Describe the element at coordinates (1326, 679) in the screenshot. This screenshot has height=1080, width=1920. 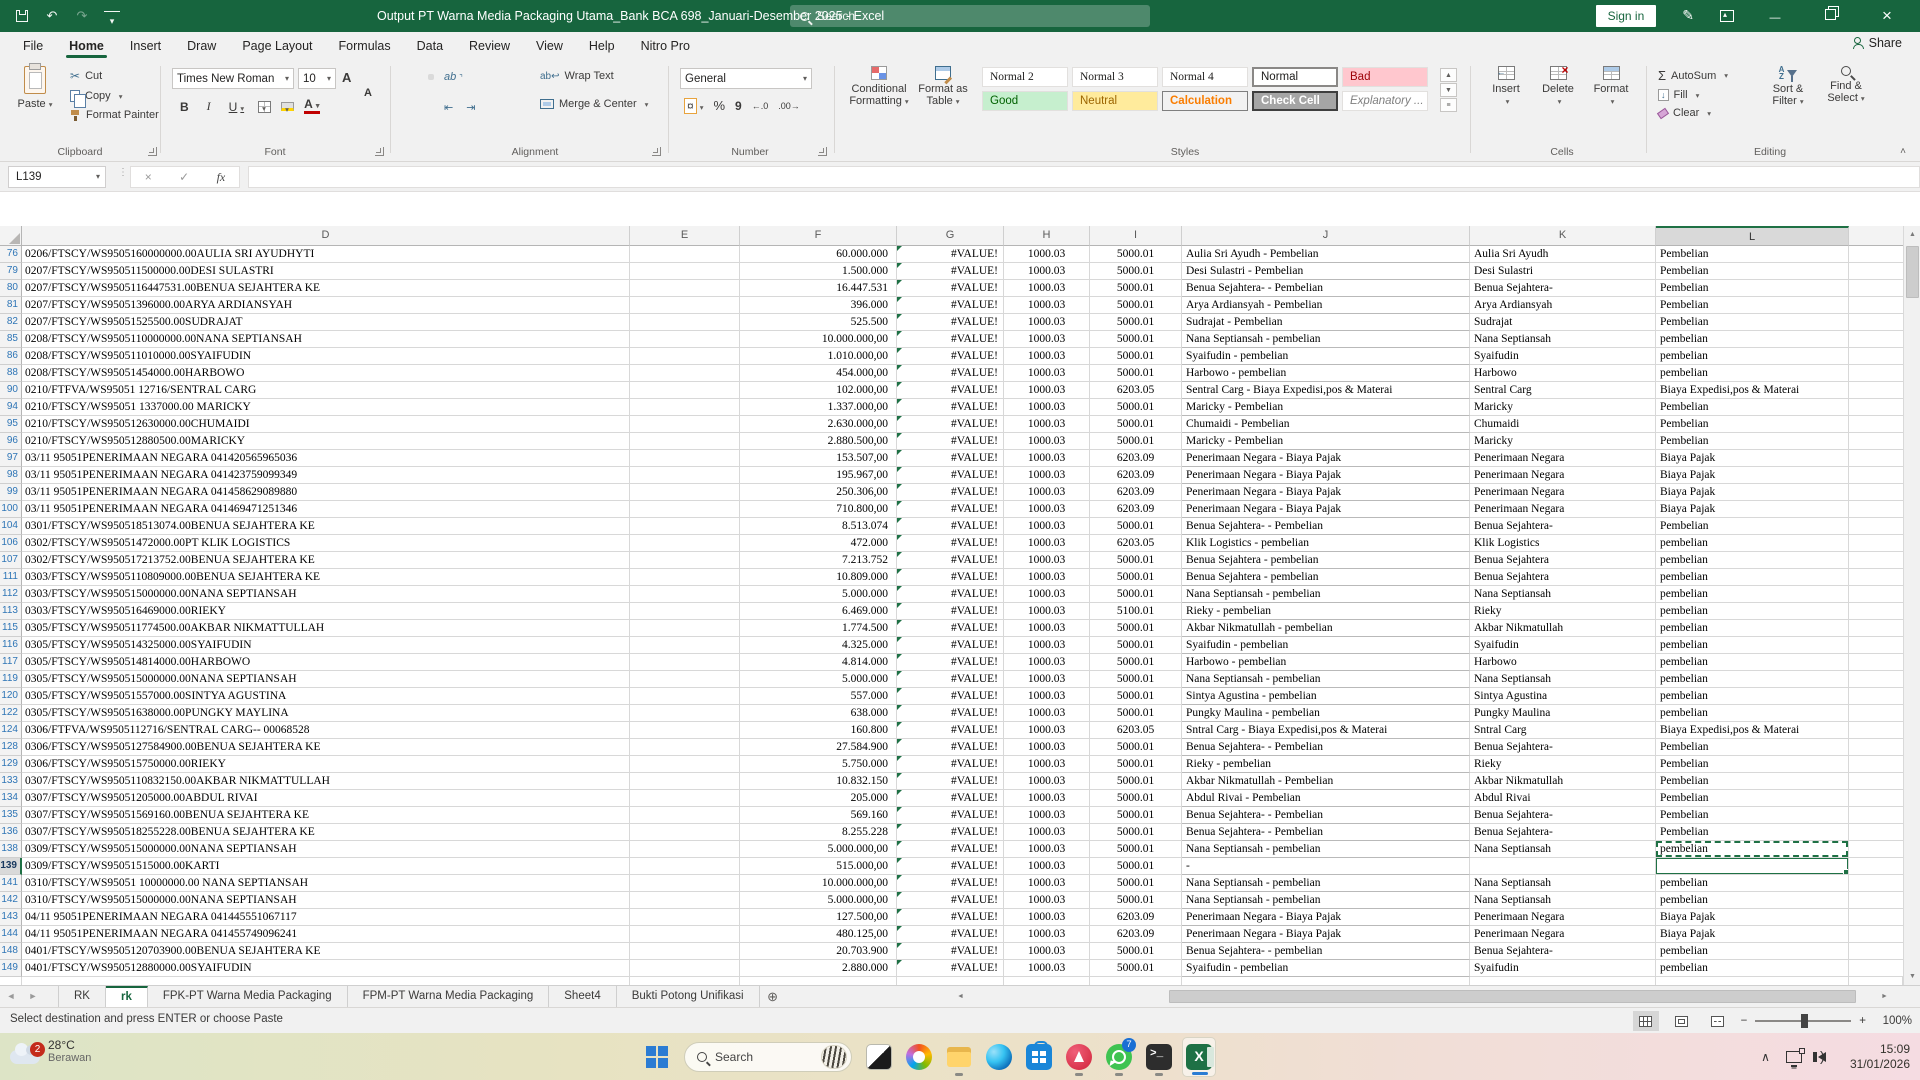
I see `cell-J119: Nana Septiansah - pembelian` at that location.